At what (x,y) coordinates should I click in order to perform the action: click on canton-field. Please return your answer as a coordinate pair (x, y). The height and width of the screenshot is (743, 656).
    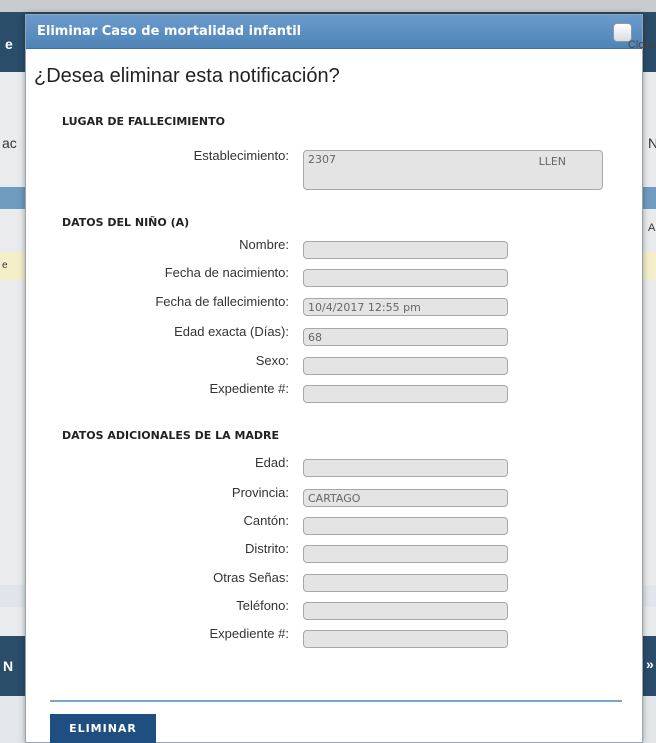
    Looking at the image, I should click on (405, 526).